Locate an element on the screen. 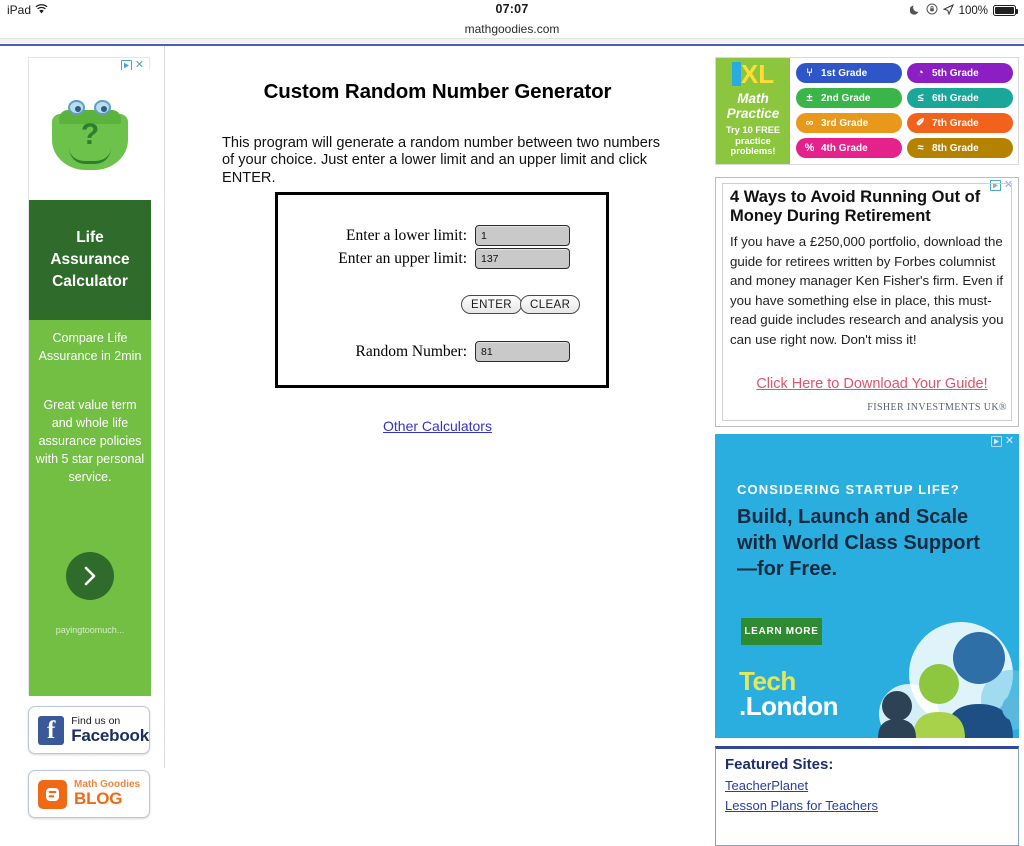  facebook-badge: f Find us on Facebook is located at coordinates (89, 730).